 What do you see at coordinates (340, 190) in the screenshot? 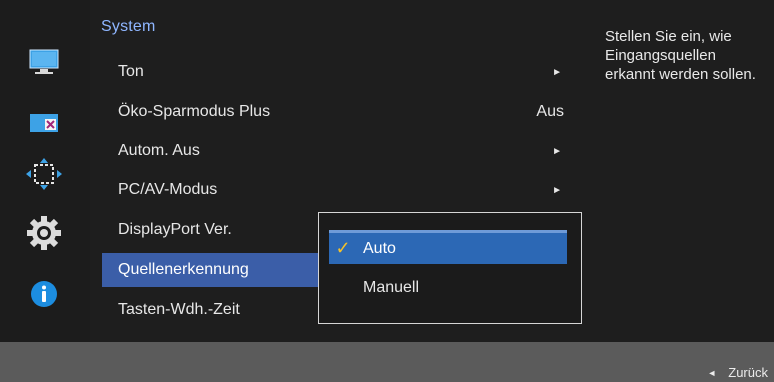
I see `menu-item-pc-av-mode: PC/AV-Modus ►` at bounding box center [340, 190].